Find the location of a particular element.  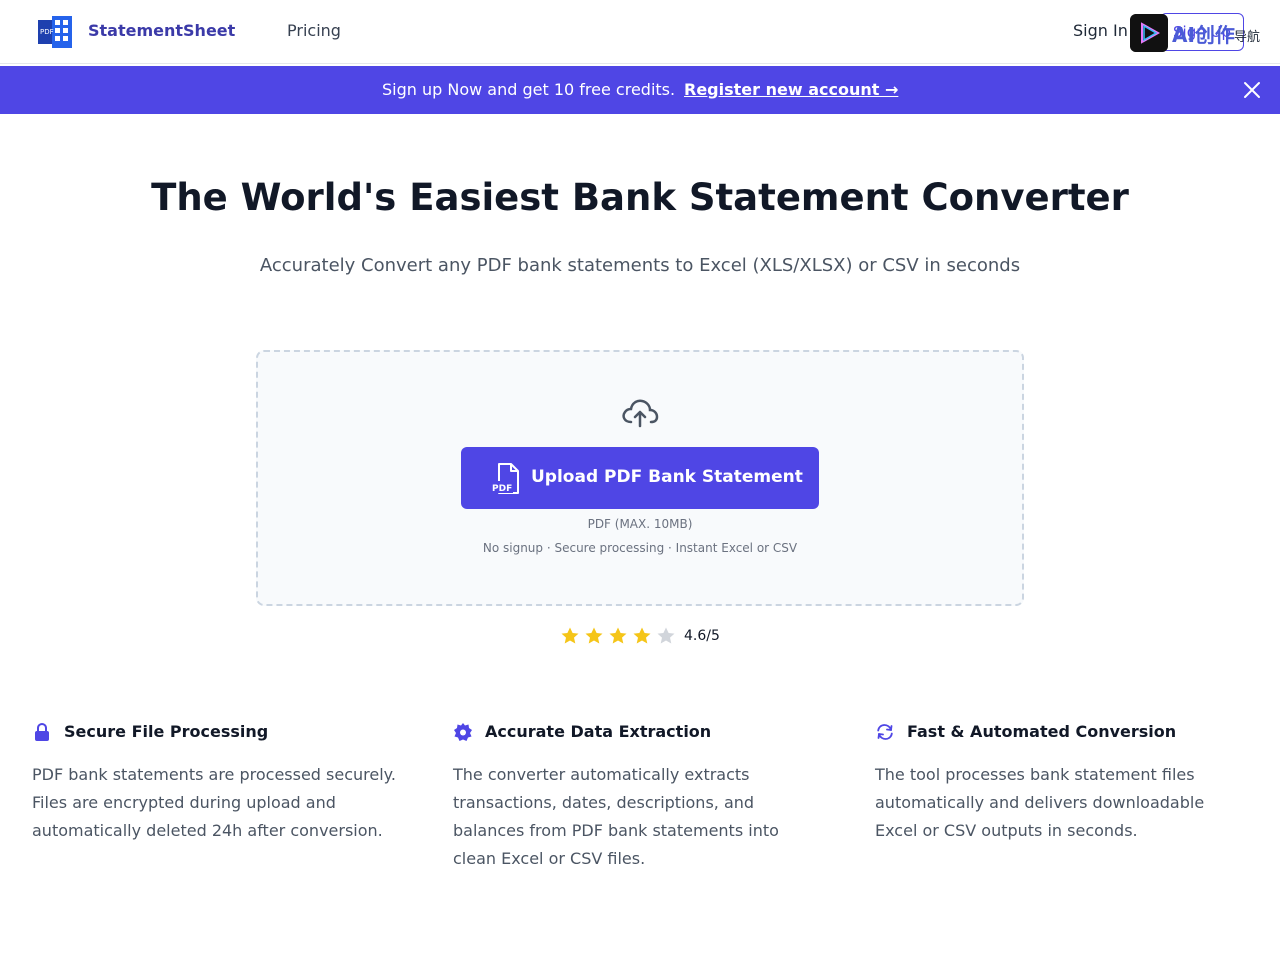

file-size-limit: PDF (MAX. 10MB) is located at coordinates (640, 524).